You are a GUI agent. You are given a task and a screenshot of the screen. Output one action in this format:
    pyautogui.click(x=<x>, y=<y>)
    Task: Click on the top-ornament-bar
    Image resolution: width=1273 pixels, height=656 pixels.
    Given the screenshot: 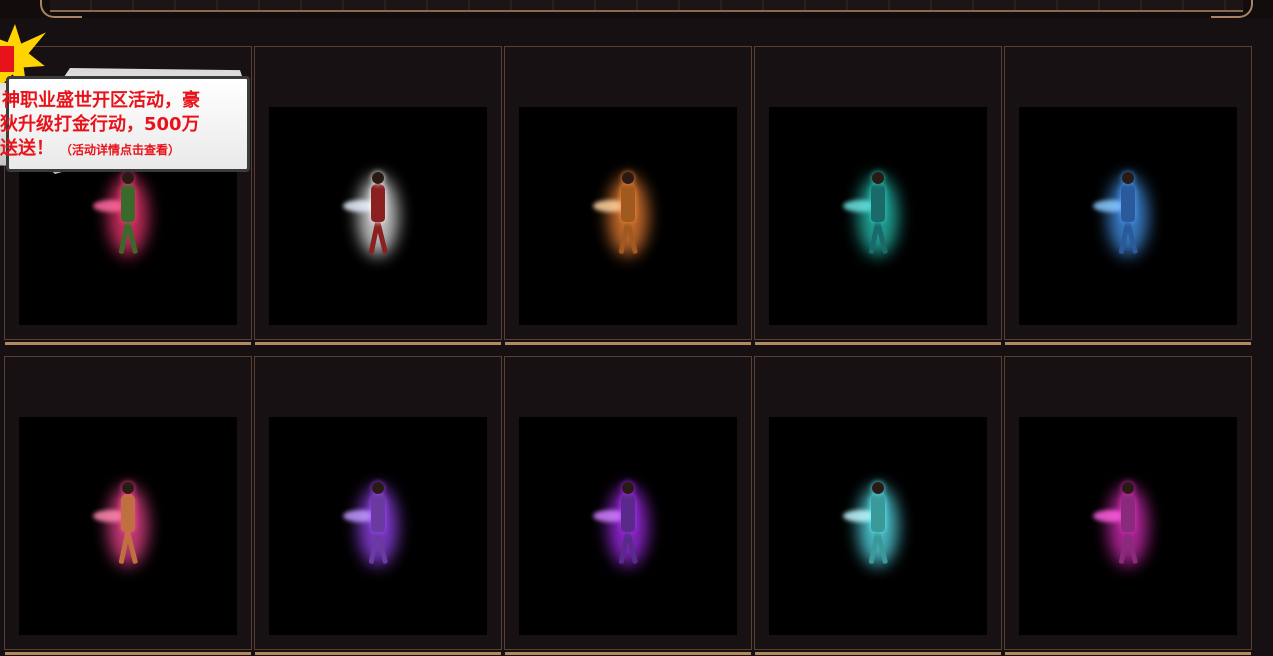 What is the action you would take?
    pyautogui.click(x=636, y=9)
    